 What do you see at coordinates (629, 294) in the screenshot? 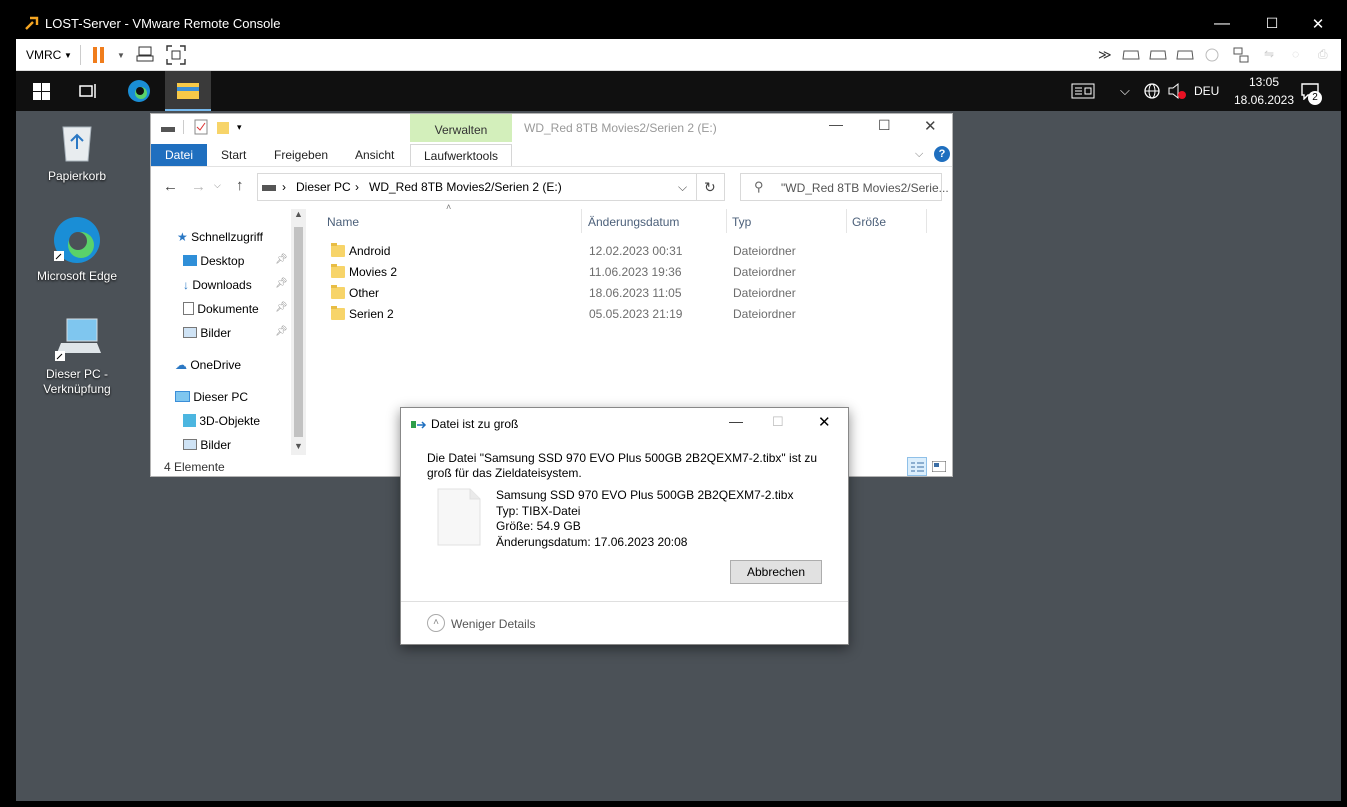
I see `table-row: Other 18.06.2023 11:05 Dateiordner` at bounding box center [629, 294].